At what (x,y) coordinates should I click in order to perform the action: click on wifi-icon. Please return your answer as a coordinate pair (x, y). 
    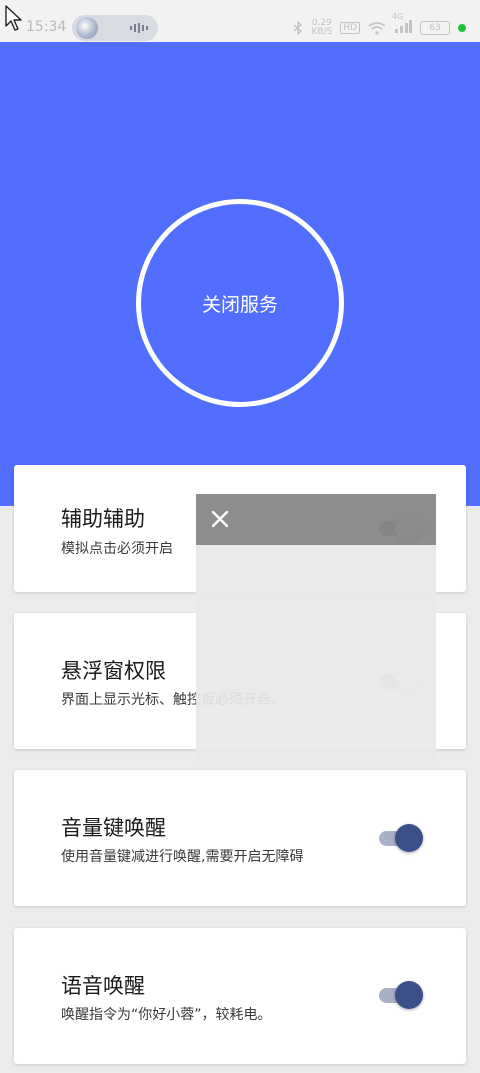
    Looking at the image, I should click on (377, 28).